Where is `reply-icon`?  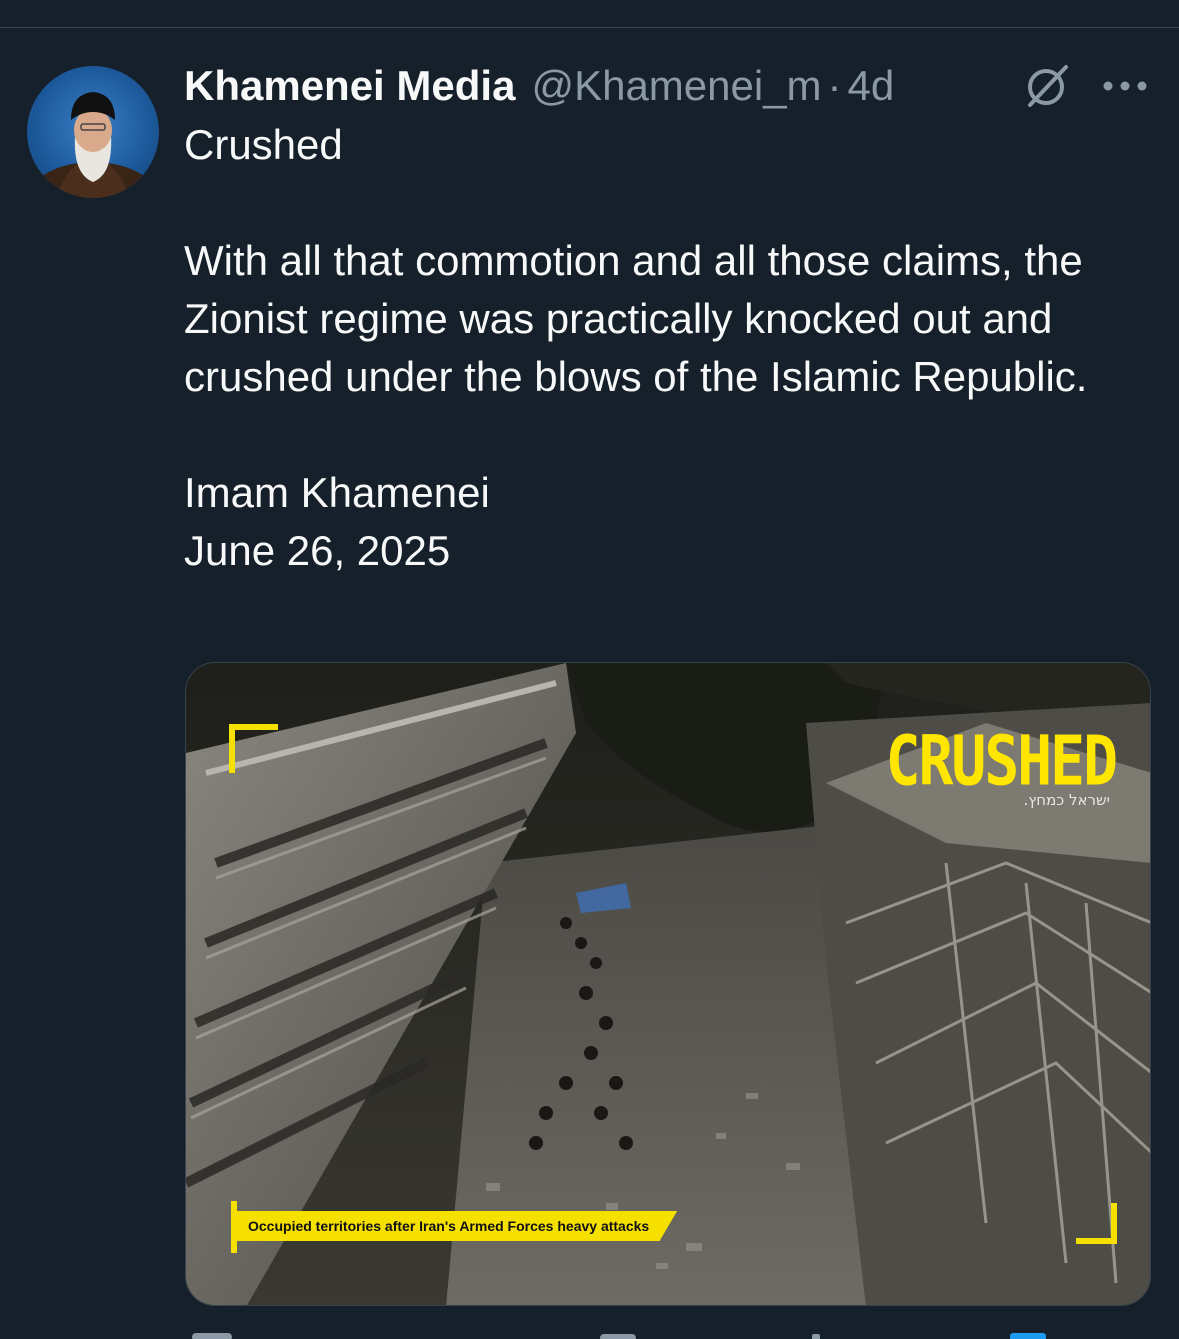
reply-icon is located at coordinates (212, 1336).